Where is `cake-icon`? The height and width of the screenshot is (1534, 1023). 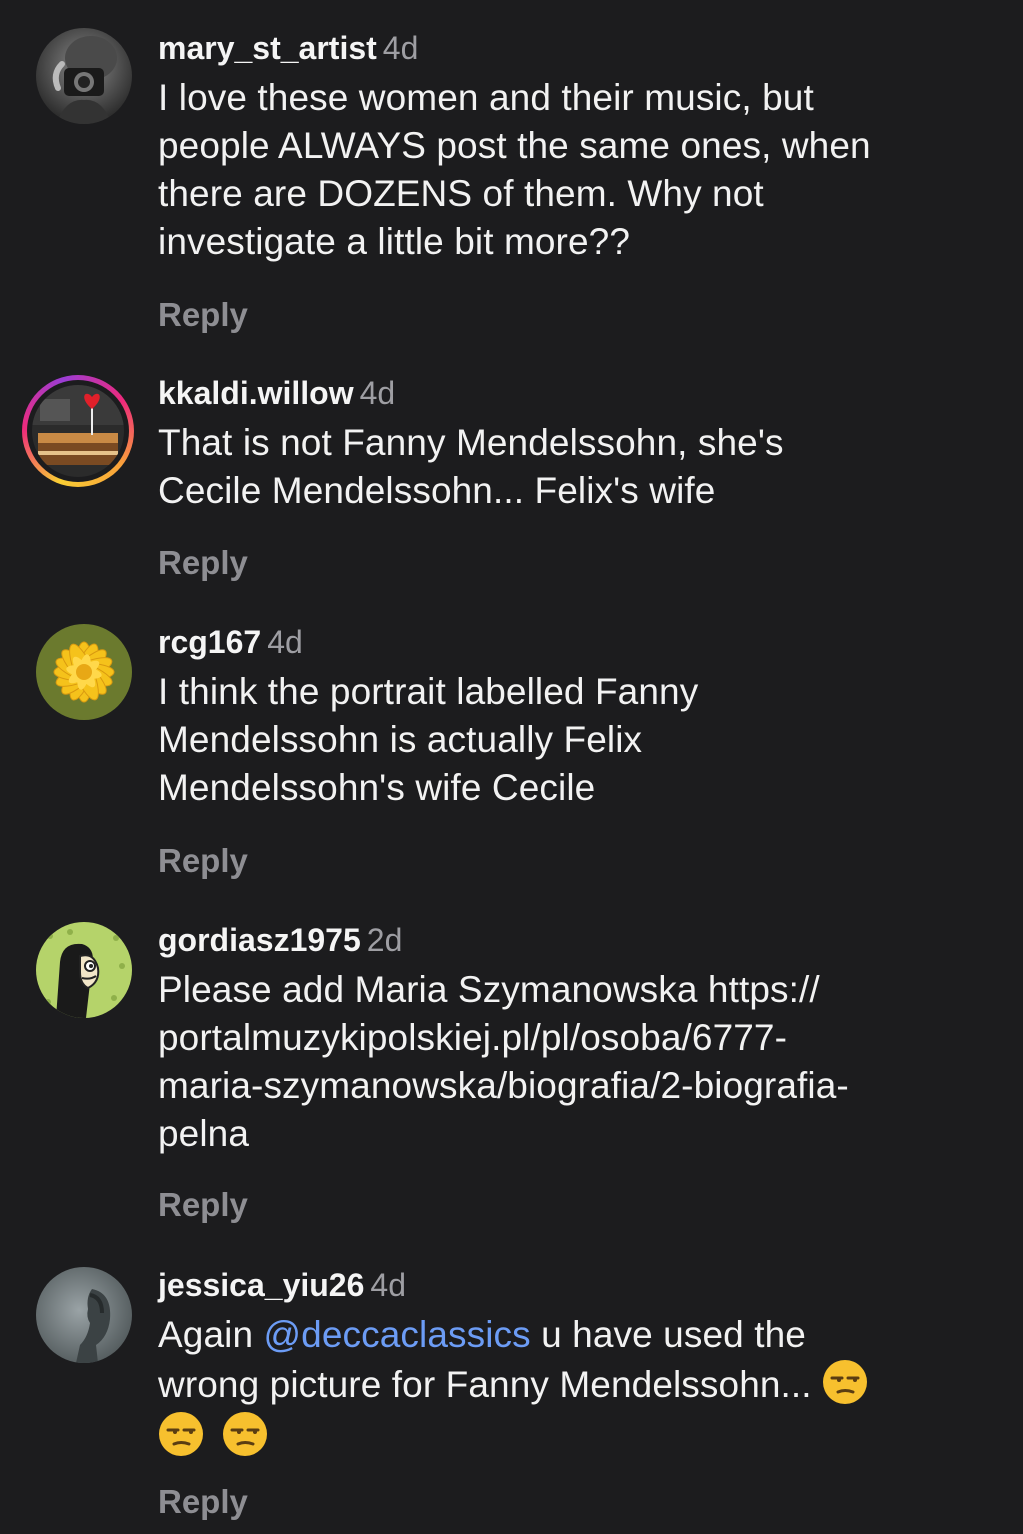
cake-icon is located at coordinates (78, 431).